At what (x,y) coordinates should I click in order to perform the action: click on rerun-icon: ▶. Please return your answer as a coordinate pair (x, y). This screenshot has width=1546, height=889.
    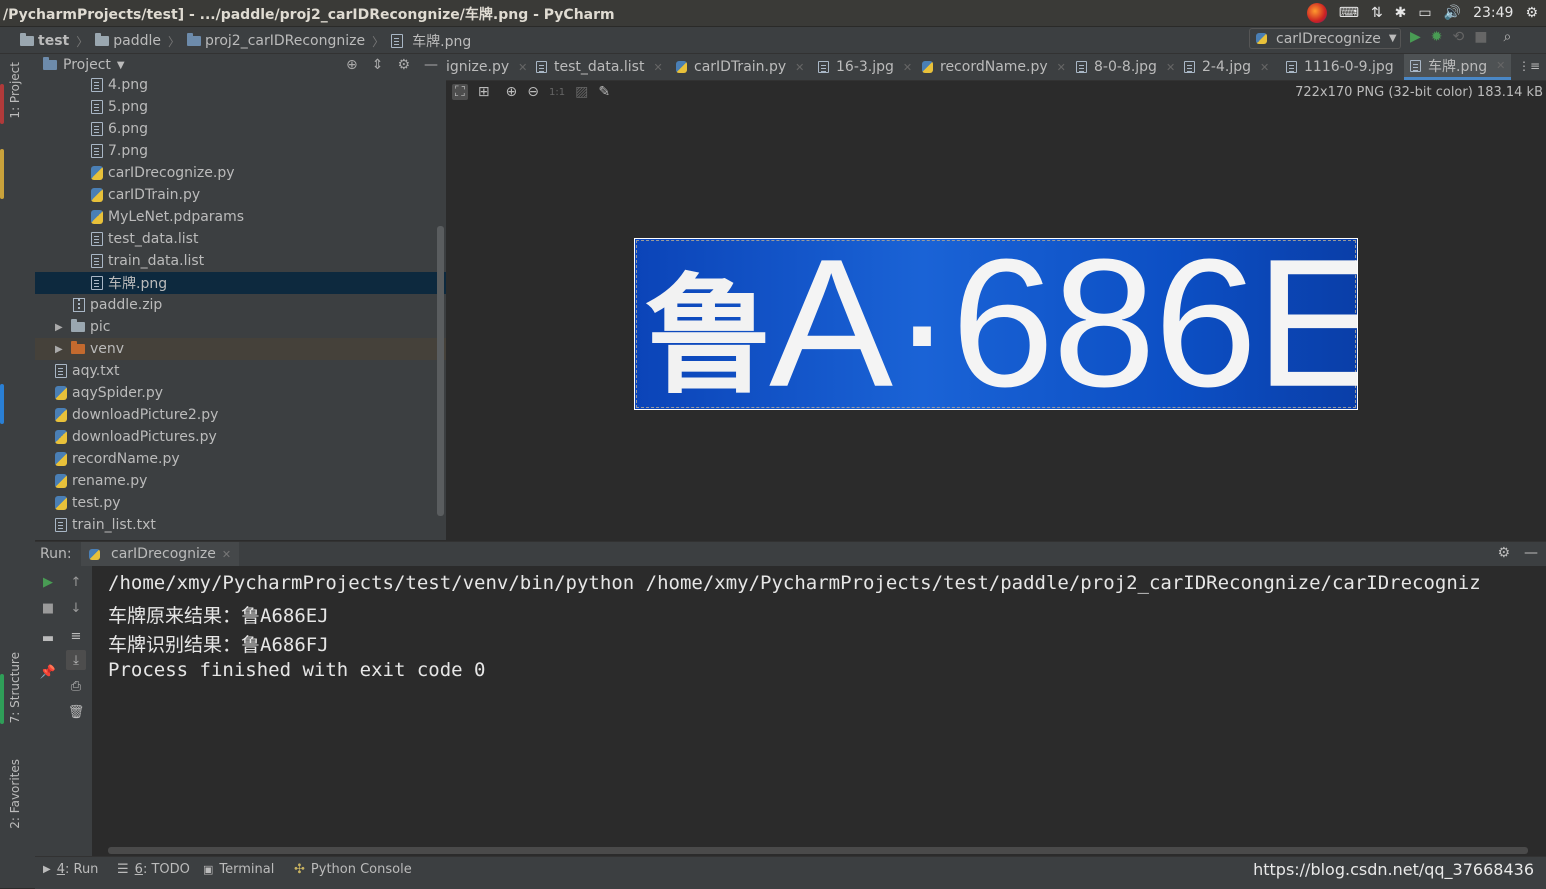
    Looking at the image, I should click on (48, 582).